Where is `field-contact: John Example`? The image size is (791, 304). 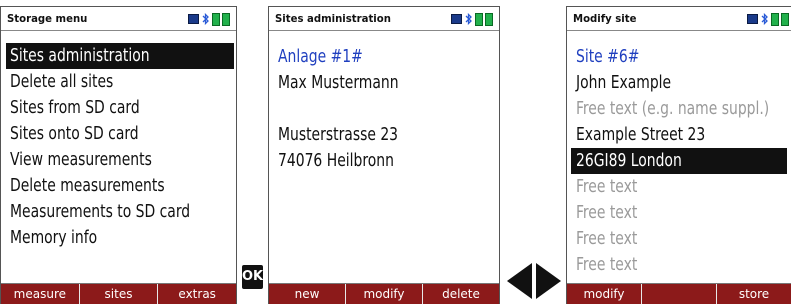
field-contact: John Example is located at coordinates (681, 83).